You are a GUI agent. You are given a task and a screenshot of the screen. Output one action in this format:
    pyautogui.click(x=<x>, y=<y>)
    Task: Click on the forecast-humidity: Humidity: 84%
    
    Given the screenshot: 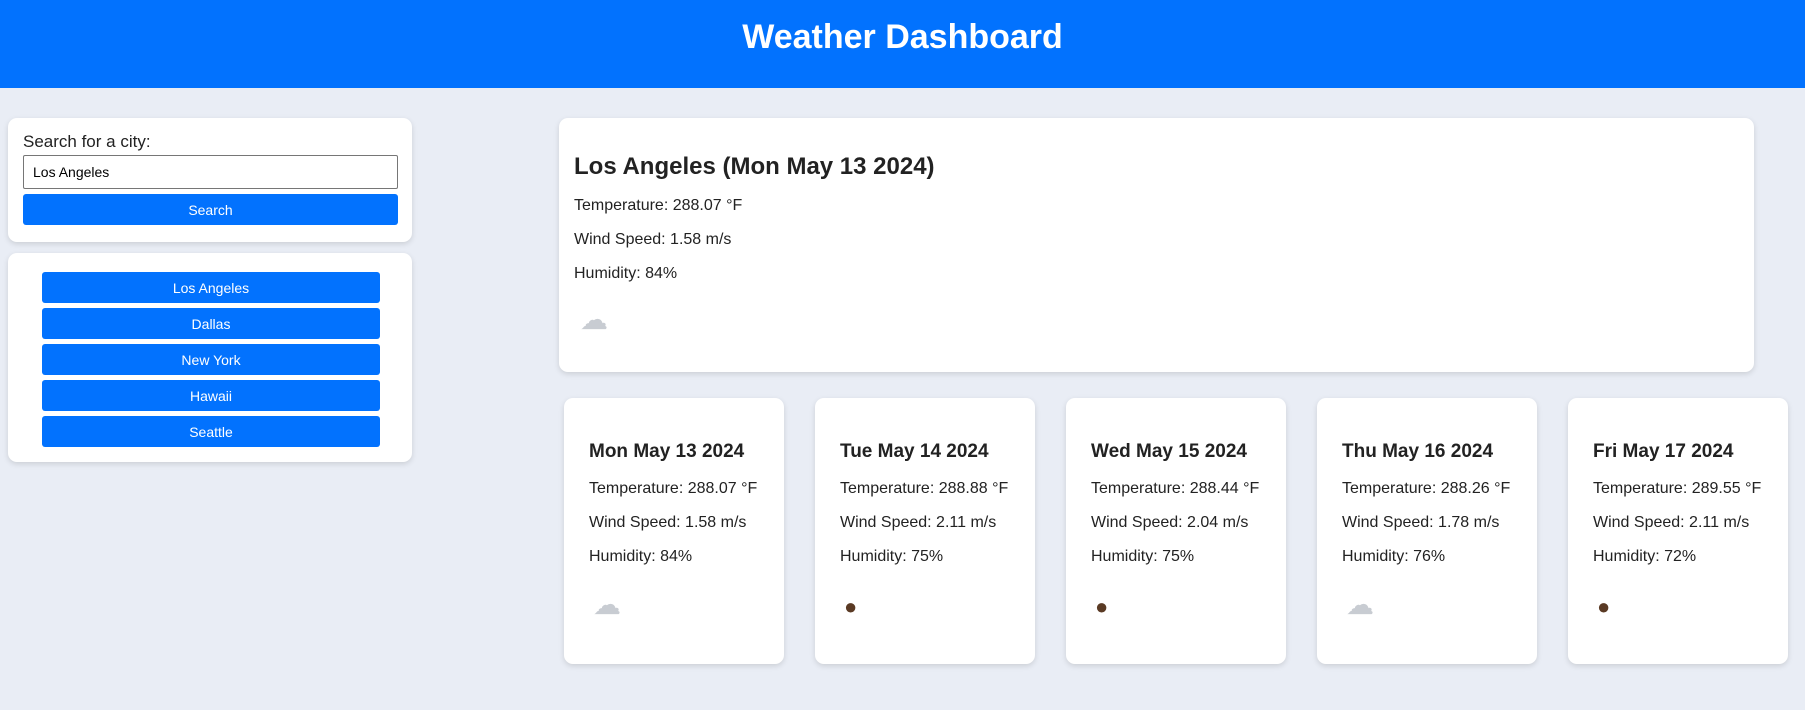 What is the action you would take?
    pyautogui.click(x=641, y=556)
    